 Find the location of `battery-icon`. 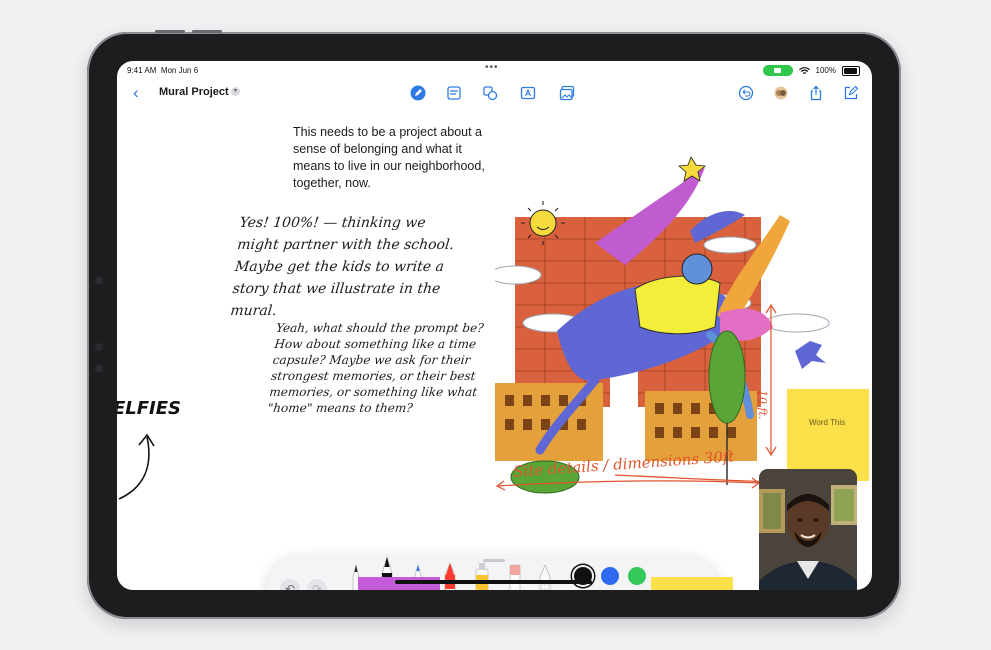

battery-icon is located at coordinates (851, 70).